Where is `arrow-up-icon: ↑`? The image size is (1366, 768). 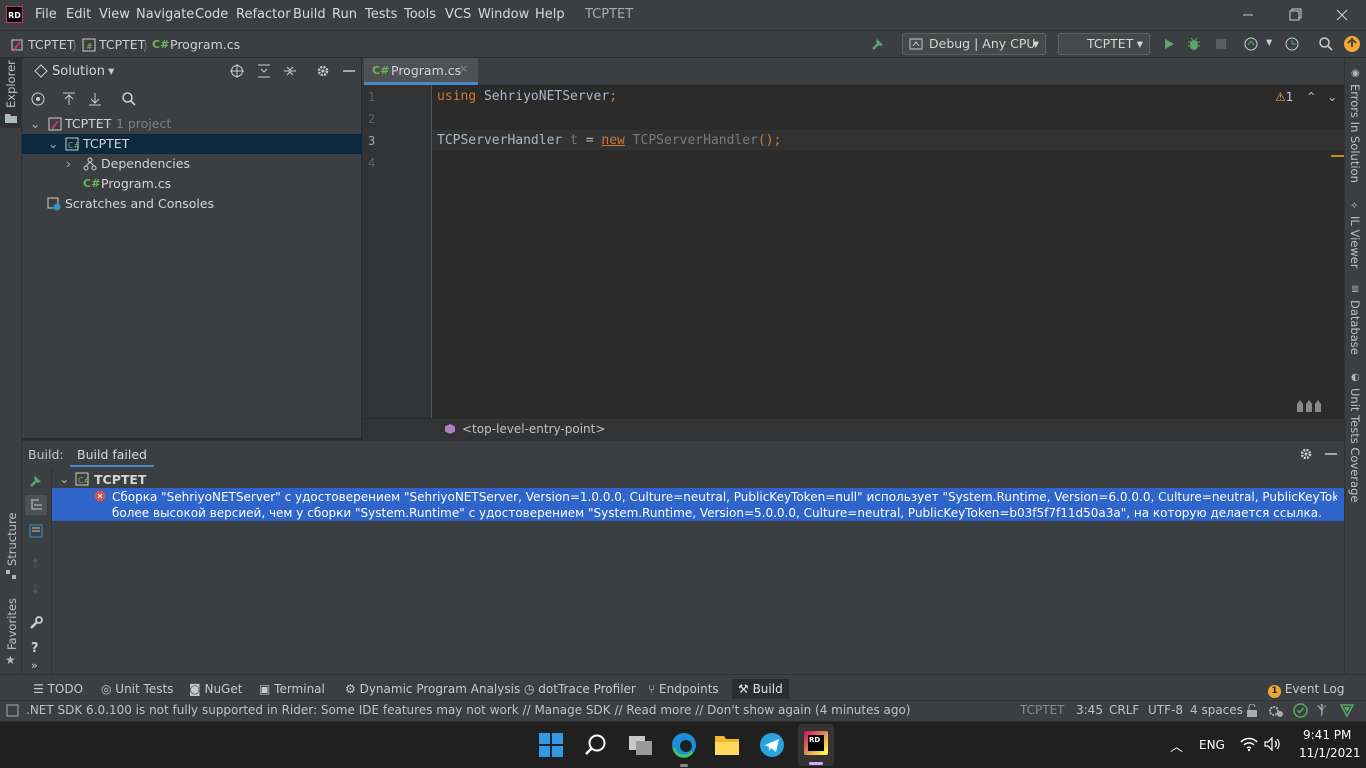
arrow-up-icon: ↑ is located at coordinates (35, 563).